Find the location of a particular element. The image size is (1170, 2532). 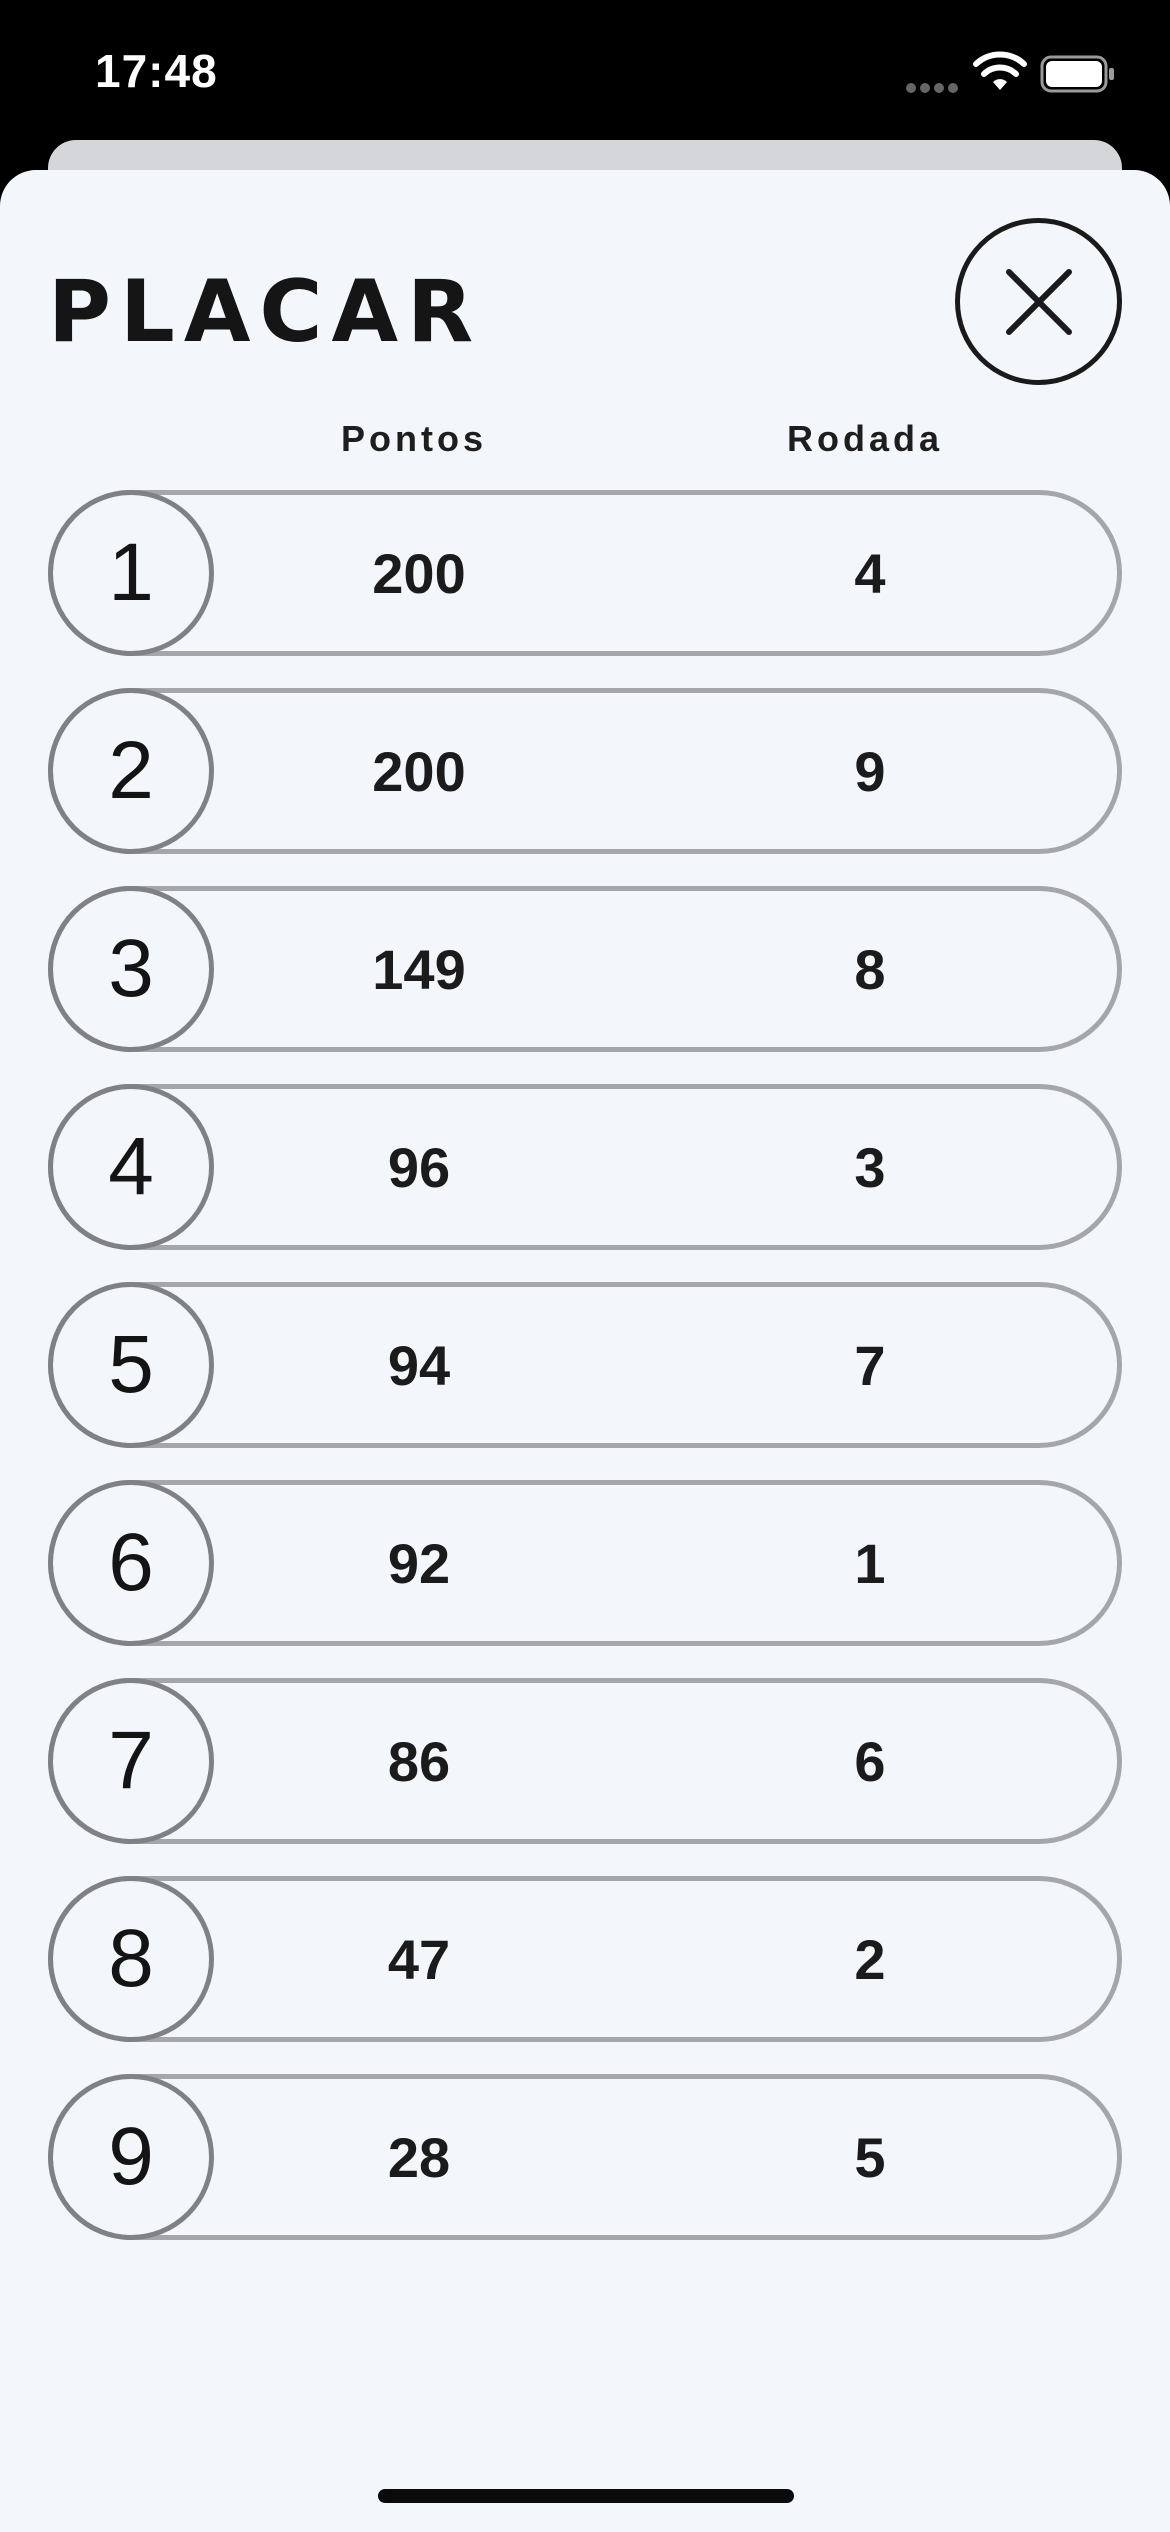

score-row: 3 149 8 is located at coordinates (585, 969).